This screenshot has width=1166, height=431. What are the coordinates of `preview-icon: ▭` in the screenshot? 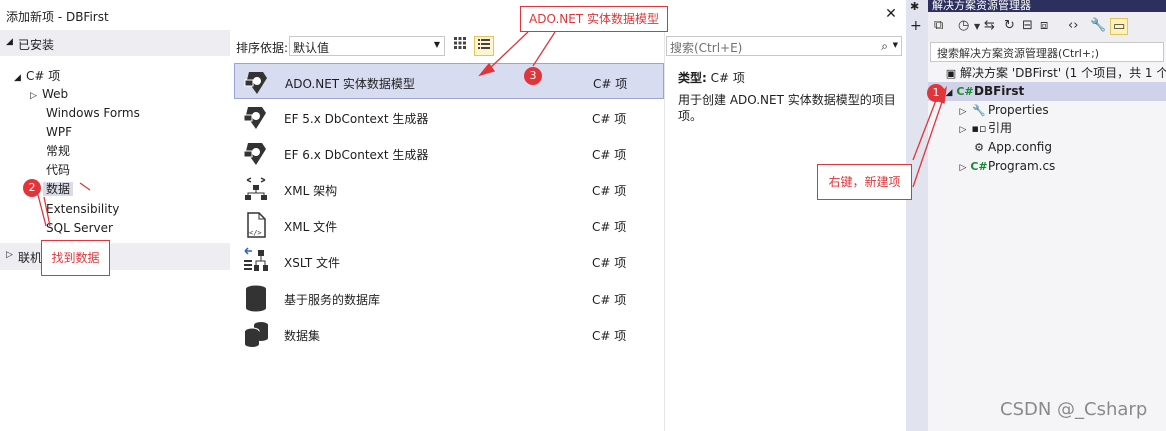 It's located at (1119, 26).